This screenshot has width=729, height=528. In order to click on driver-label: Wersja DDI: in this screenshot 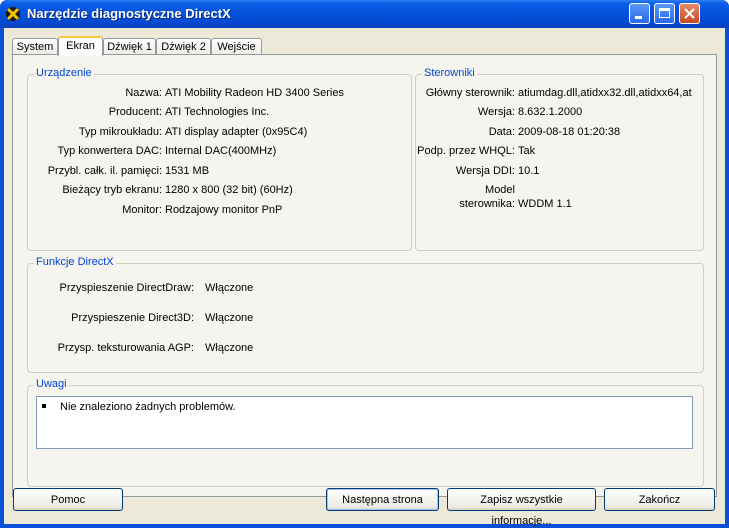, I will do `click(485, 171)`.